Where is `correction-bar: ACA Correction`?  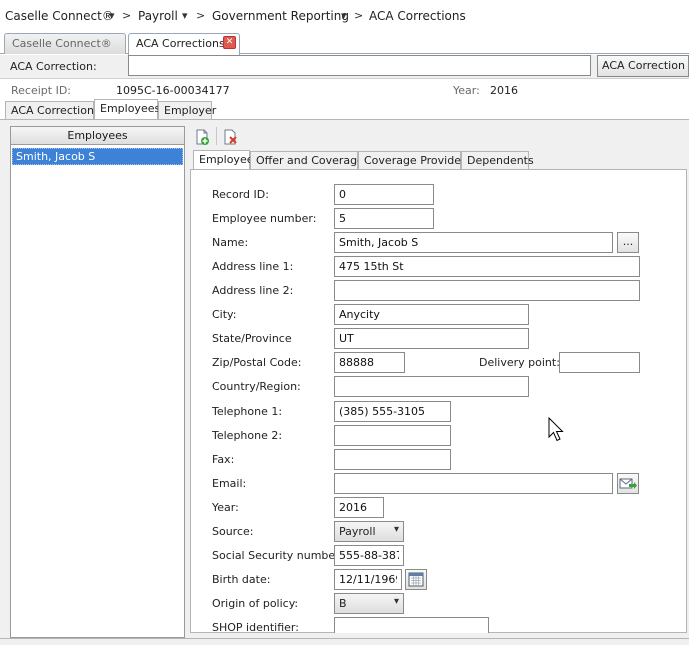 correction-bar: ACA Correction is located at coordinates (344, 67).